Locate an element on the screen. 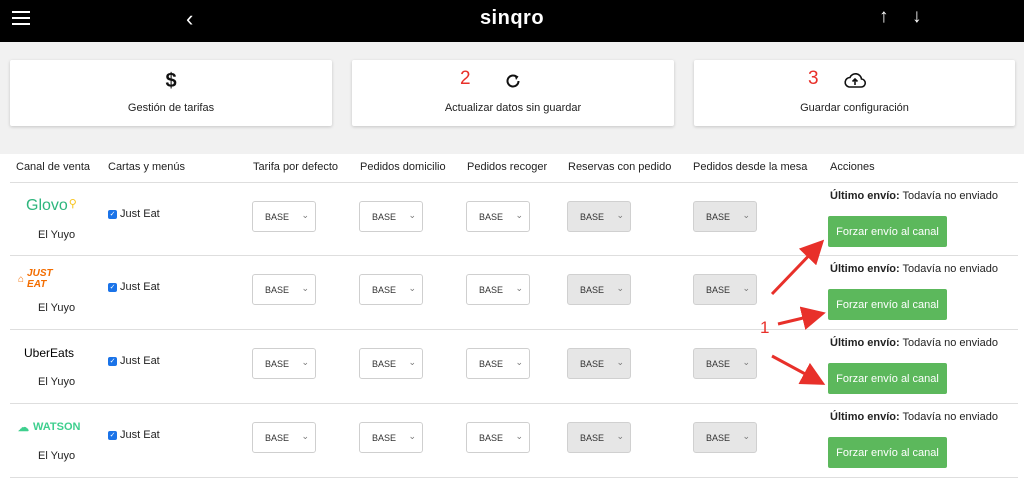  top-bar: ‹ sinqro ↑ ↓ is located at coordinates (512, 21).